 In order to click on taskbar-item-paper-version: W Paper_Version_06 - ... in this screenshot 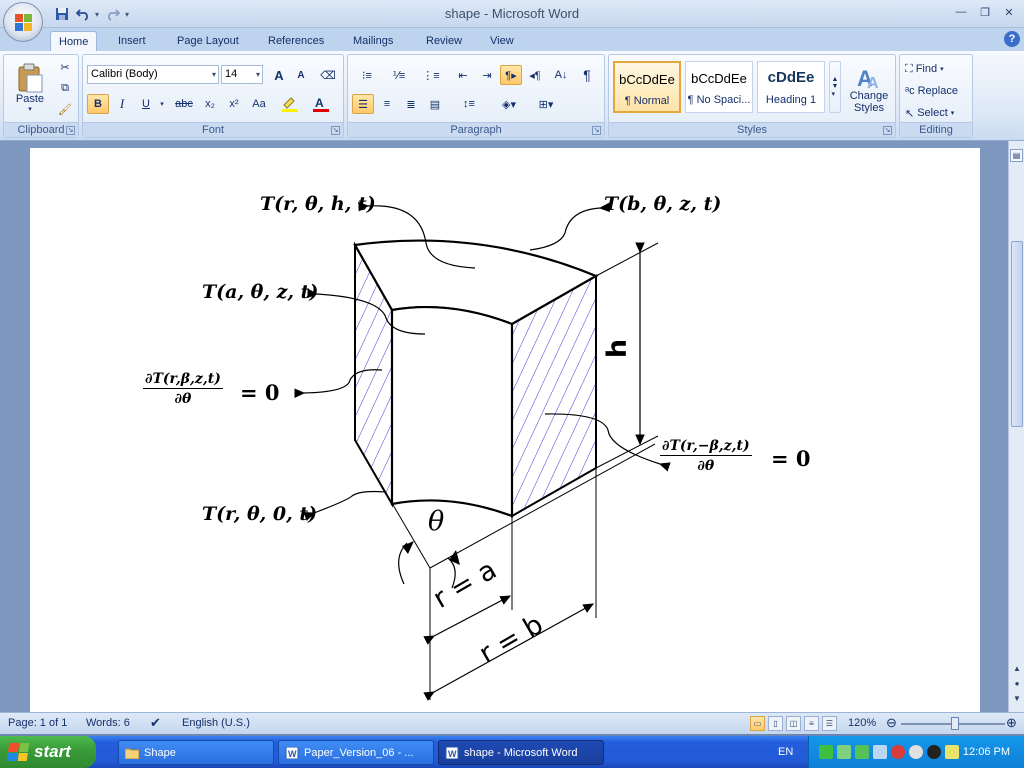, I will do `click(356, 752)`.